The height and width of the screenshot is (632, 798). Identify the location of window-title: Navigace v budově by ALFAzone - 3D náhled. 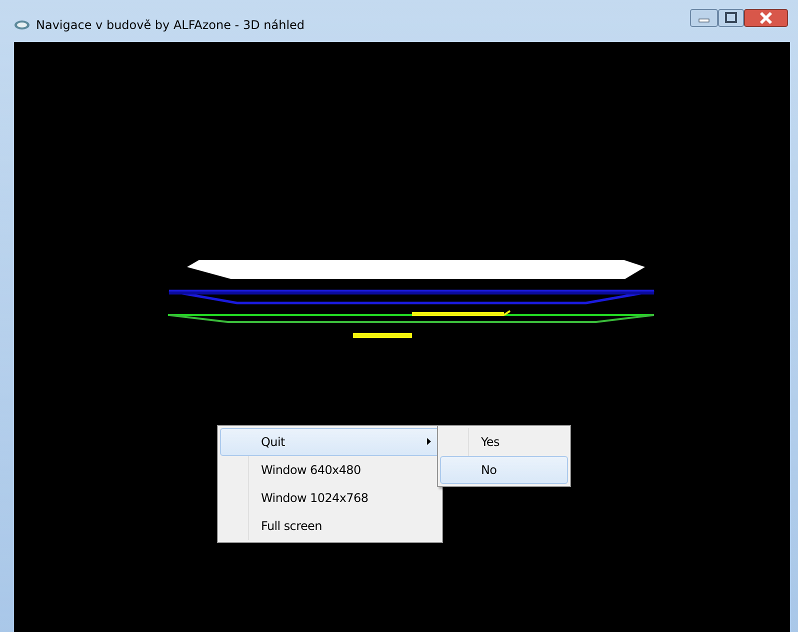
(170, 25).